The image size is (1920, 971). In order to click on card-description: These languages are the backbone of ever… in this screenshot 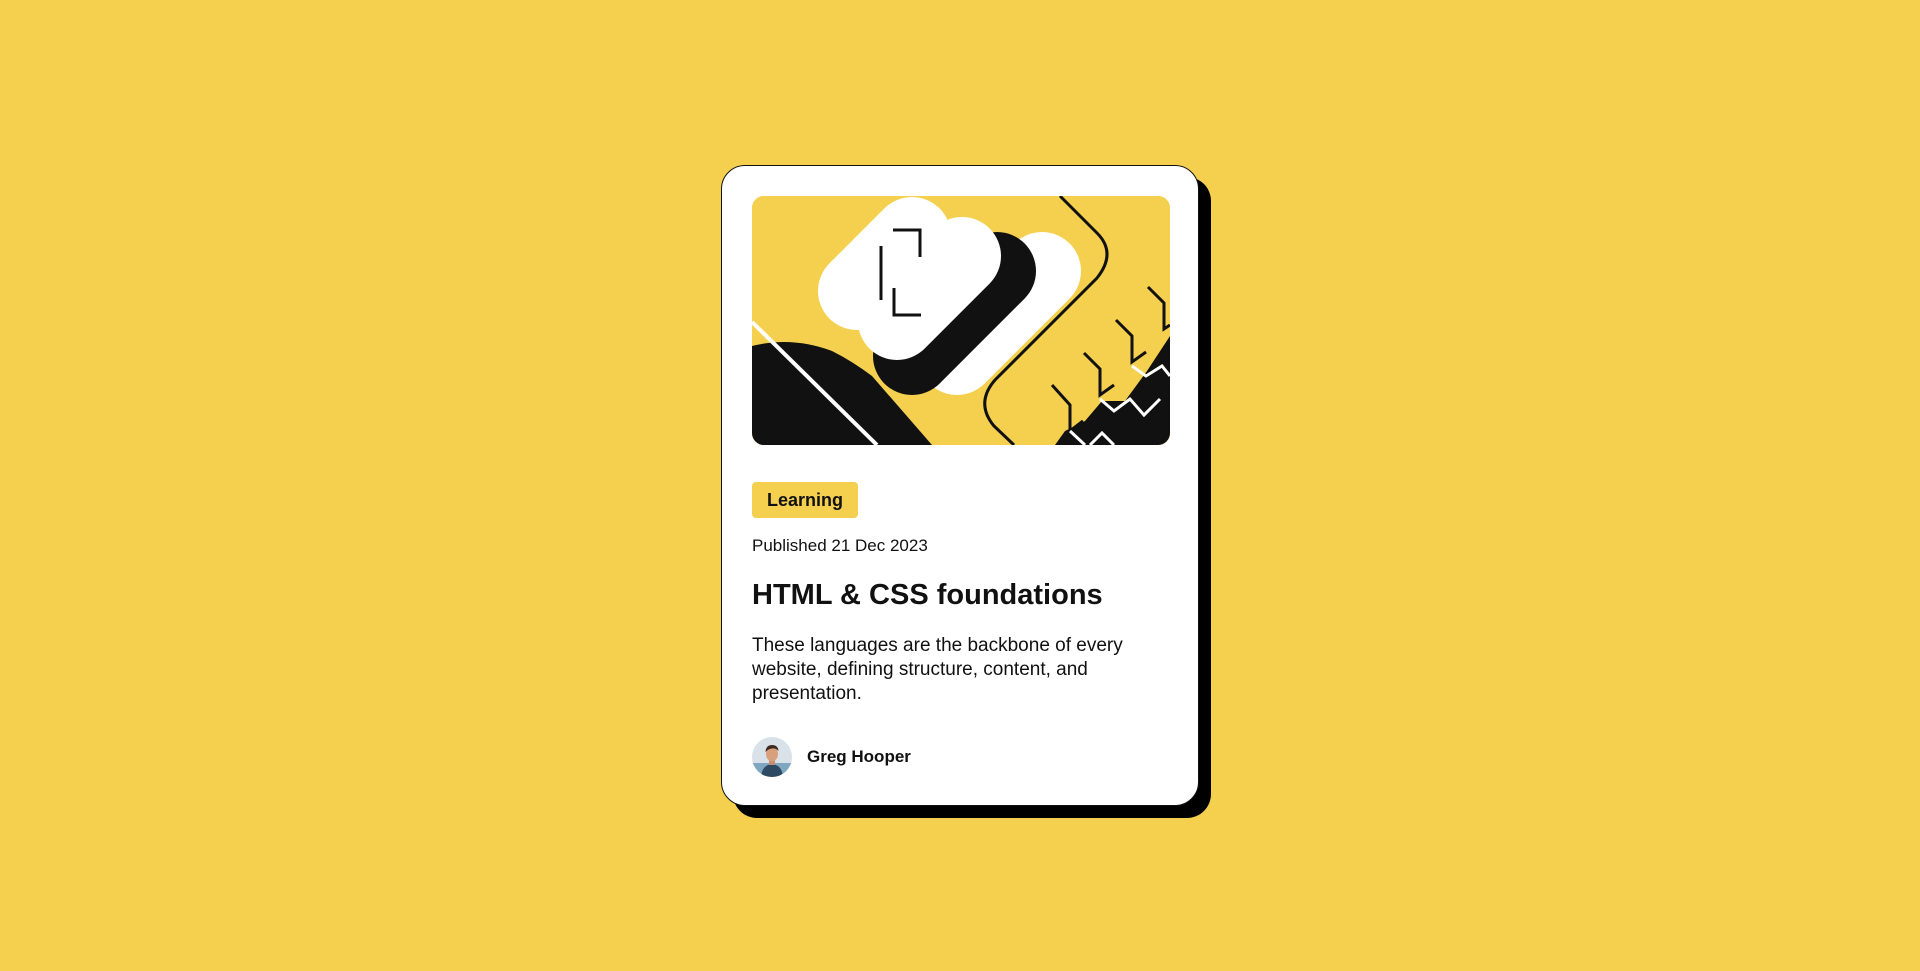, I will do `click(937, 669)`.